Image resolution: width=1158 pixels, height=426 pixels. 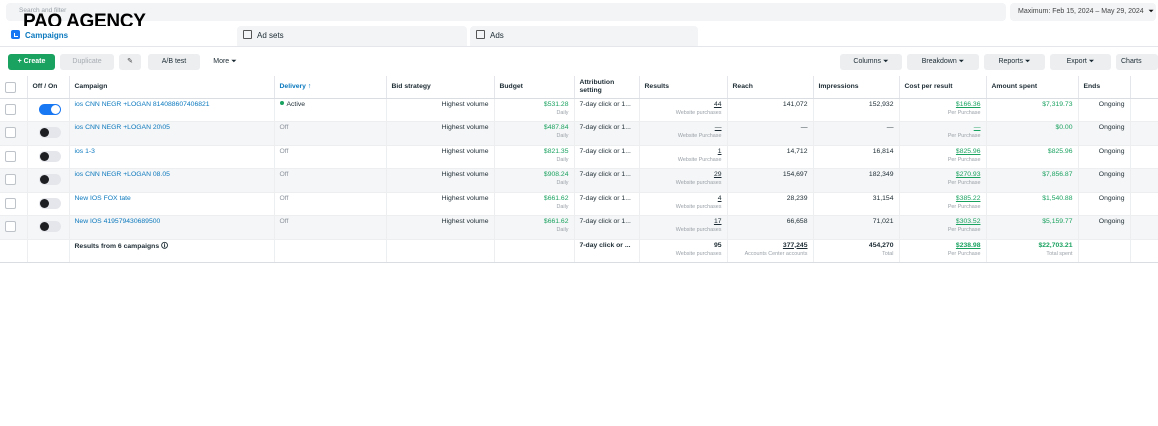 I want to click on reports-button: Reports ⏷, so click(x=1014, y=62).